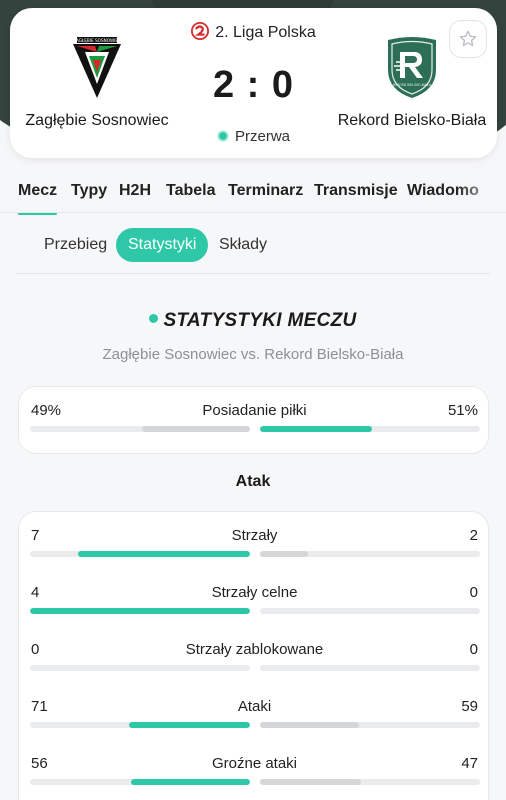  Describe the element at coordinates (260, 320) in the screenshot. I see `stats-title-text: STATYSTYKI MECZU` at that location.